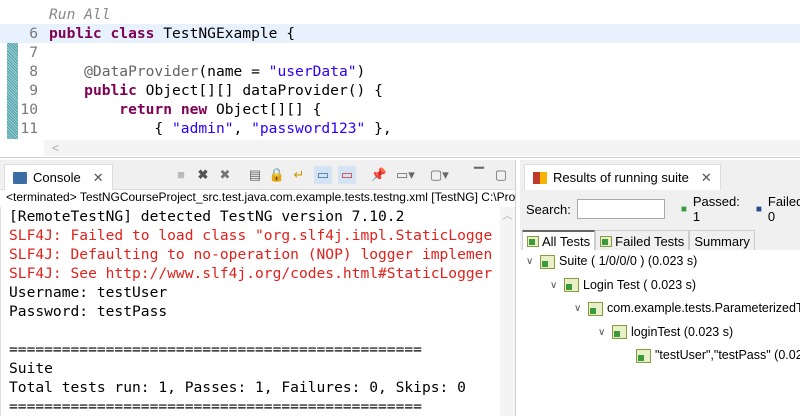  Describe the element at coordinates (203, 128) in the screenshot. I see `code-token: "admin"` at that location.